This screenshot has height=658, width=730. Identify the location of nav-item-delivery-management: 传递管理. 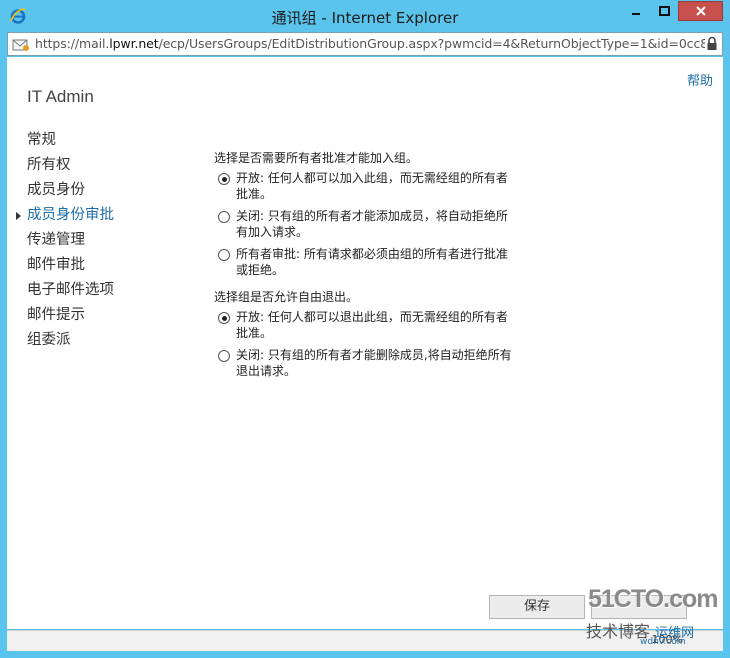
(70, 241).